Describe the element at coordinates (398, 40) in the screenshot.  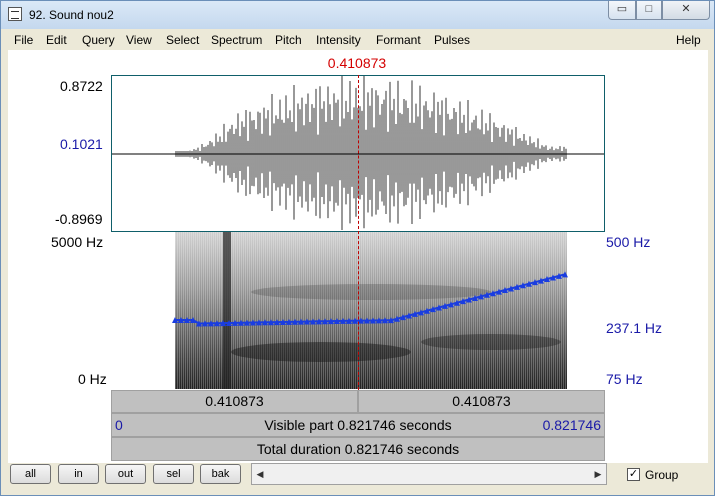
I see `menu-formant: Formant` at that location.